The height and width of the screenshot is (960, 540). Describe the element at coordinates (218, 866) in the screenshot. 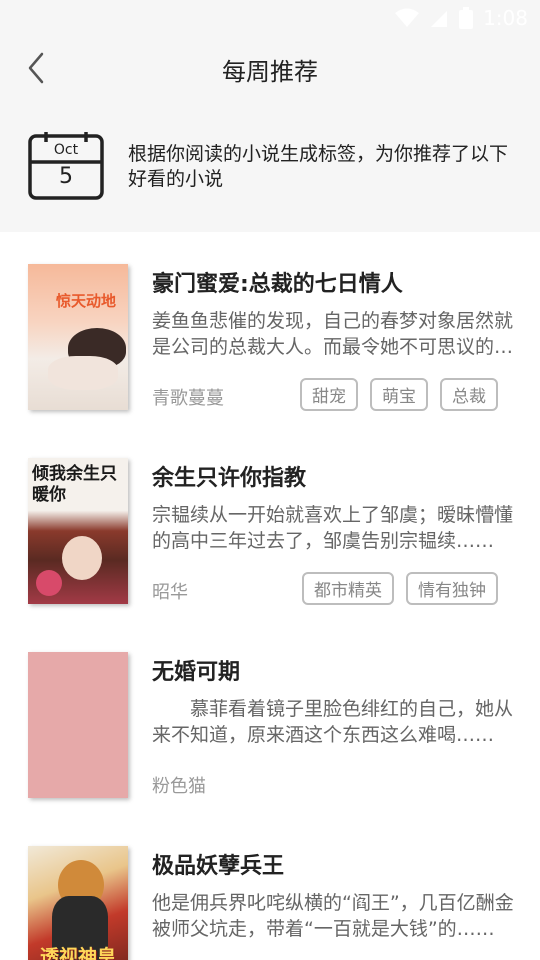

I see `book-title: 极品妖孽兵王` at that location.